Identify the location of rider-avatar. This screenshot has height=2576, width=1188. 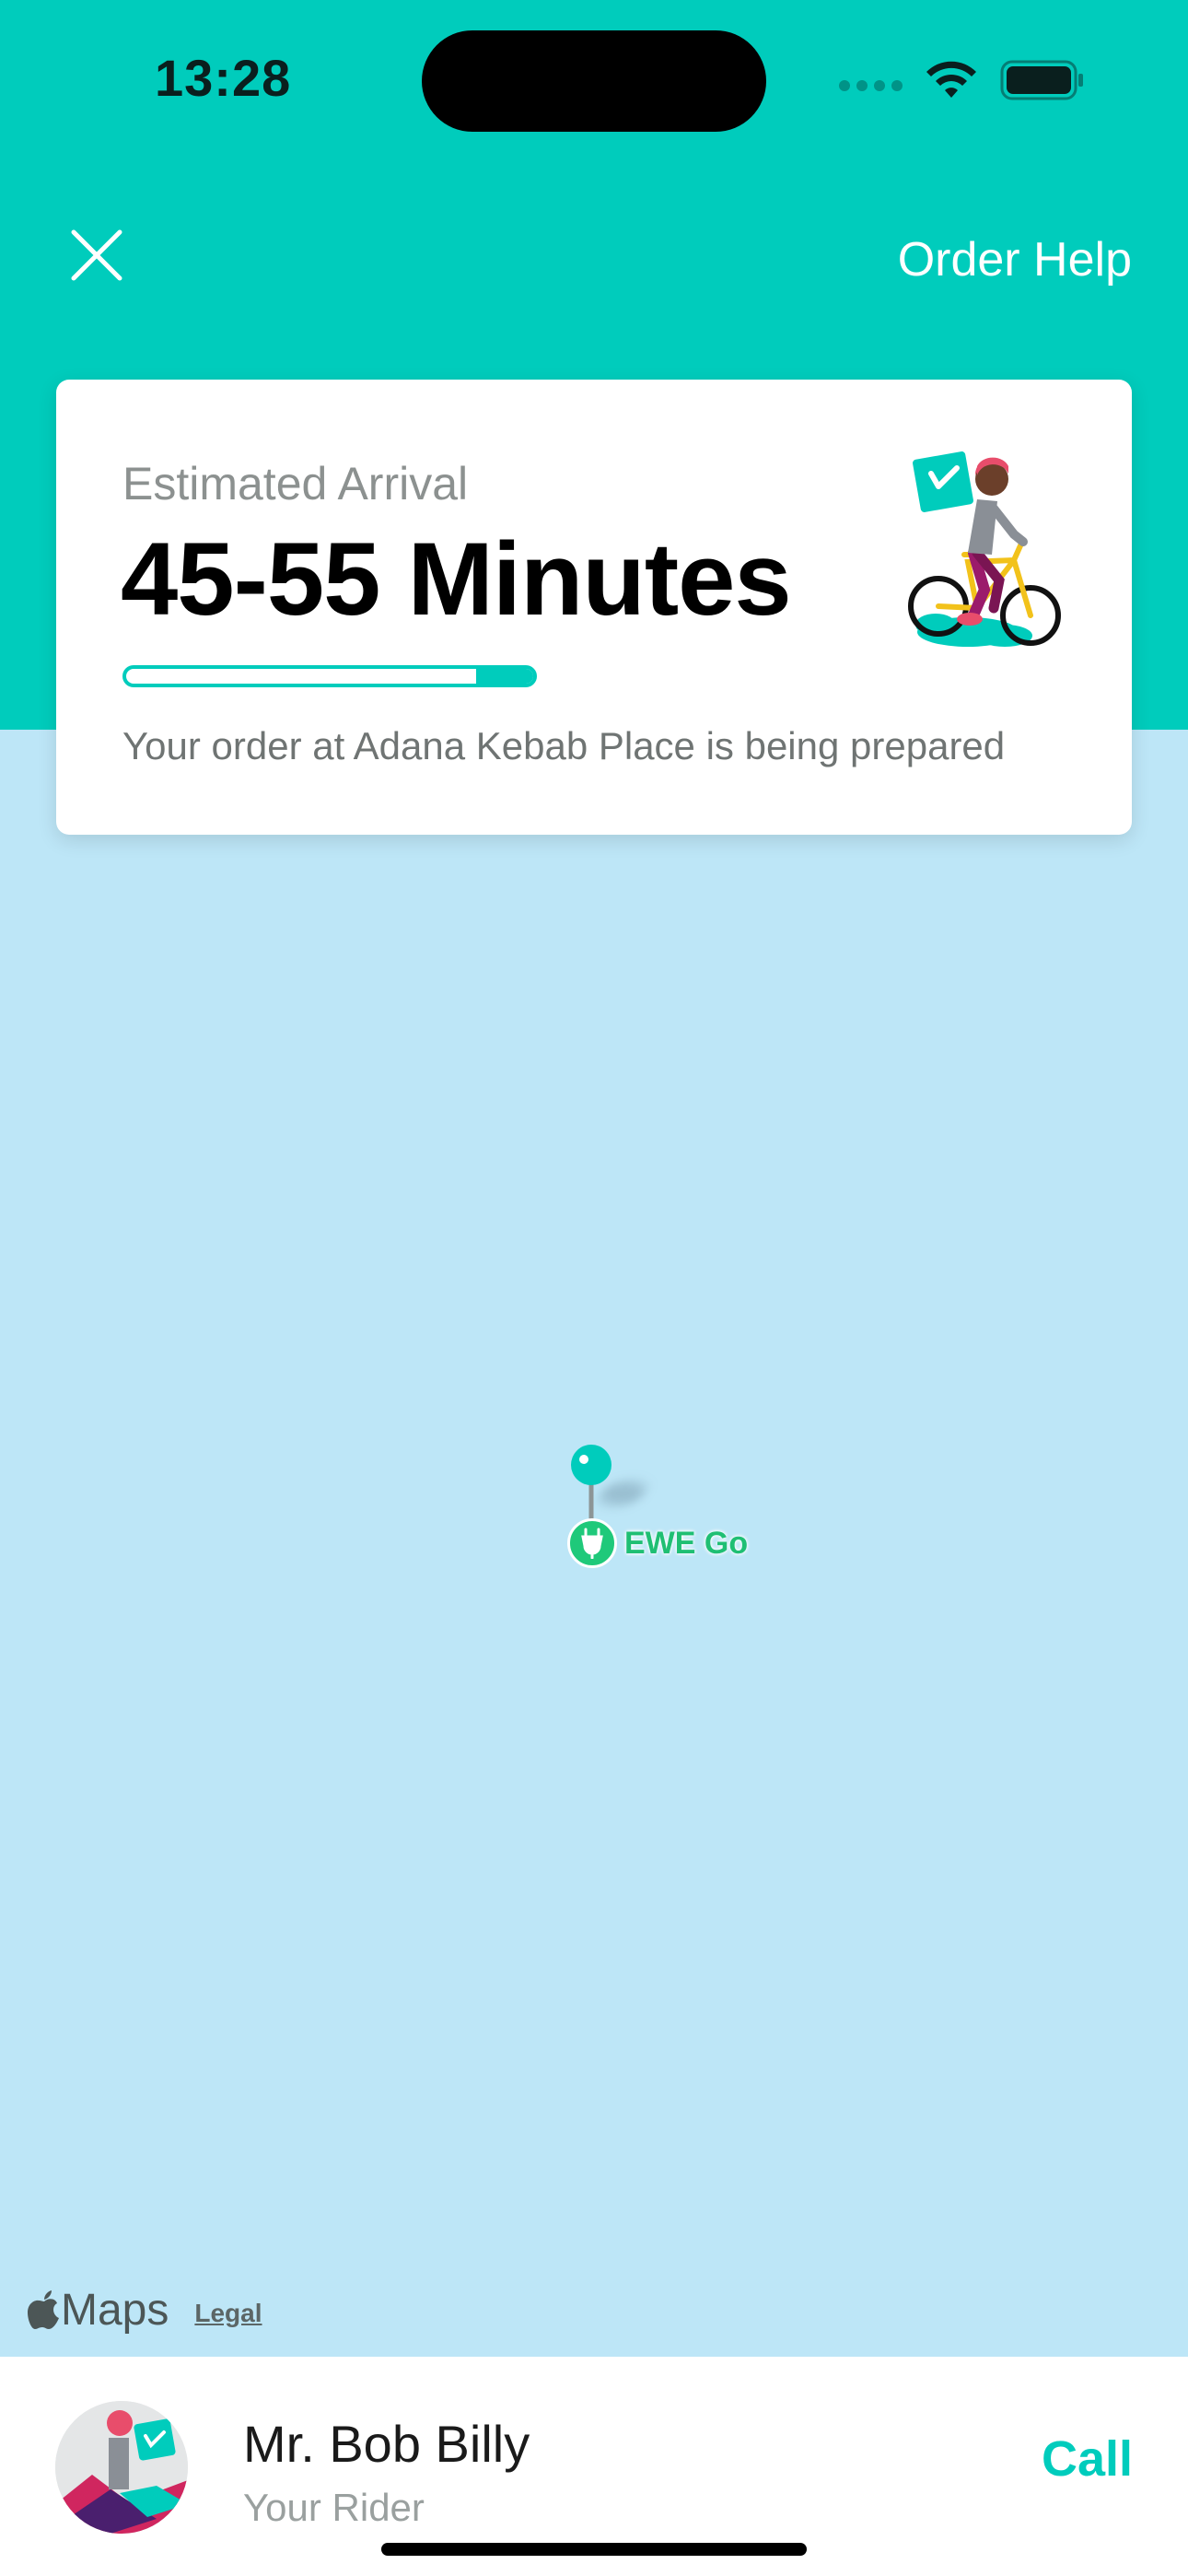
(121, 2467).